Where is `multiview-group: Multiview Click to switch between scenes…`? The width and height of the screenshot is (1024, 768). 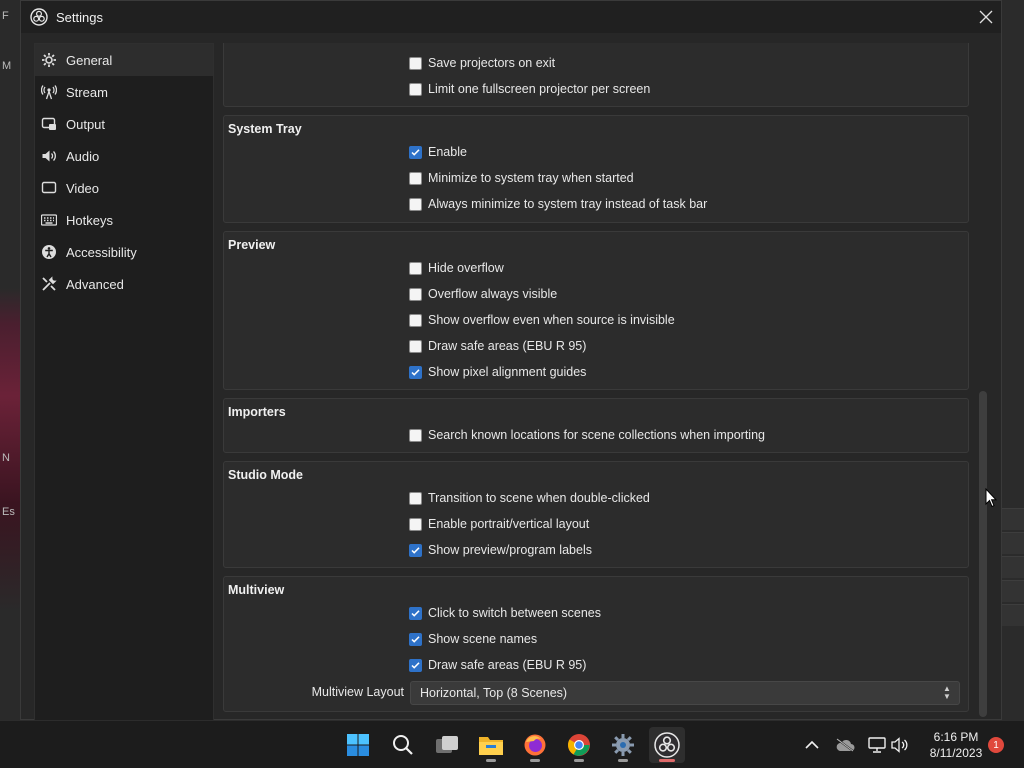 multiview-group: Multiview Click to switch between scenes… is located at coordinates (596, 644).